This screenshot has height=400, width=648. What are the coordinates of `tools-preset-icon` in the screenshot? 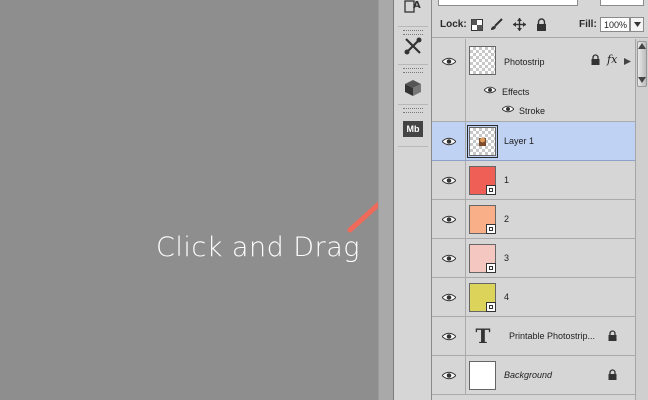 It's located at (413, 46).